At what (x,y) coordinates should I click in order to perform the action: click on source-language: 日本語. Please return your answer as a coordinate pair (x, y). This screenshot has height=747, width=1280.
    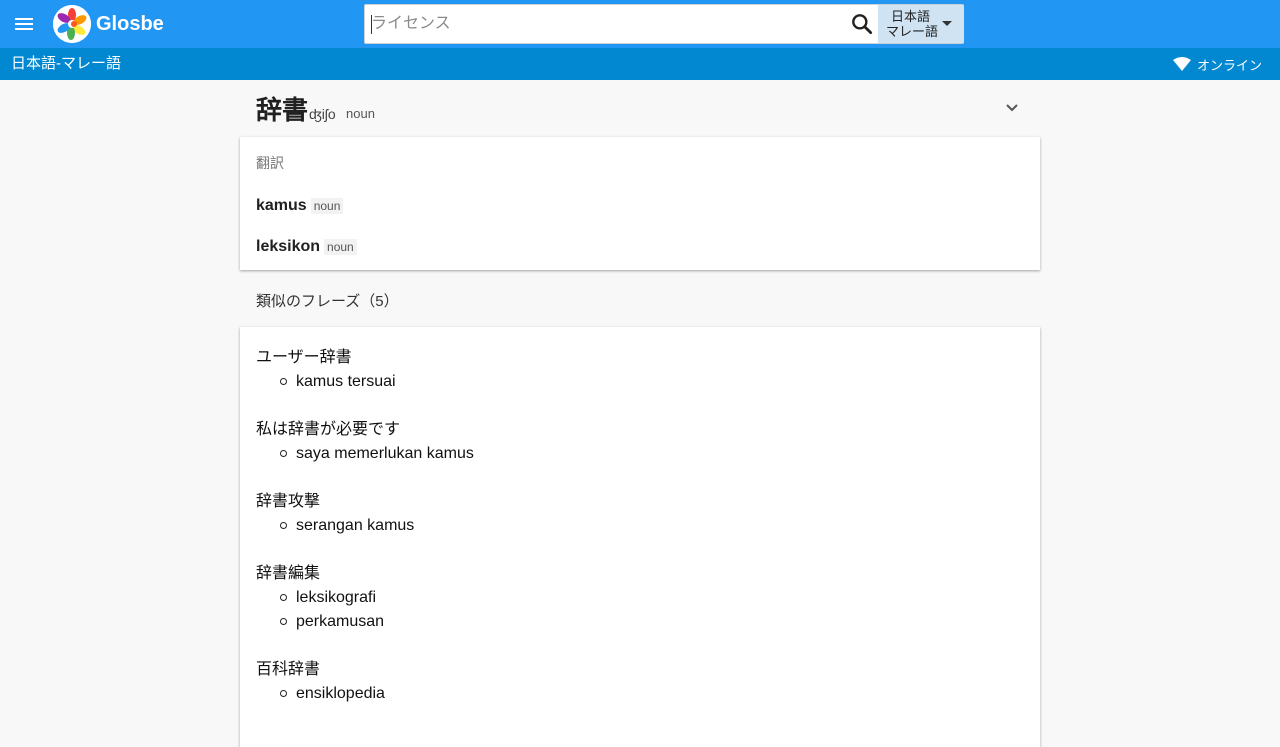
    Looking at the image, I should click on (911, 16).